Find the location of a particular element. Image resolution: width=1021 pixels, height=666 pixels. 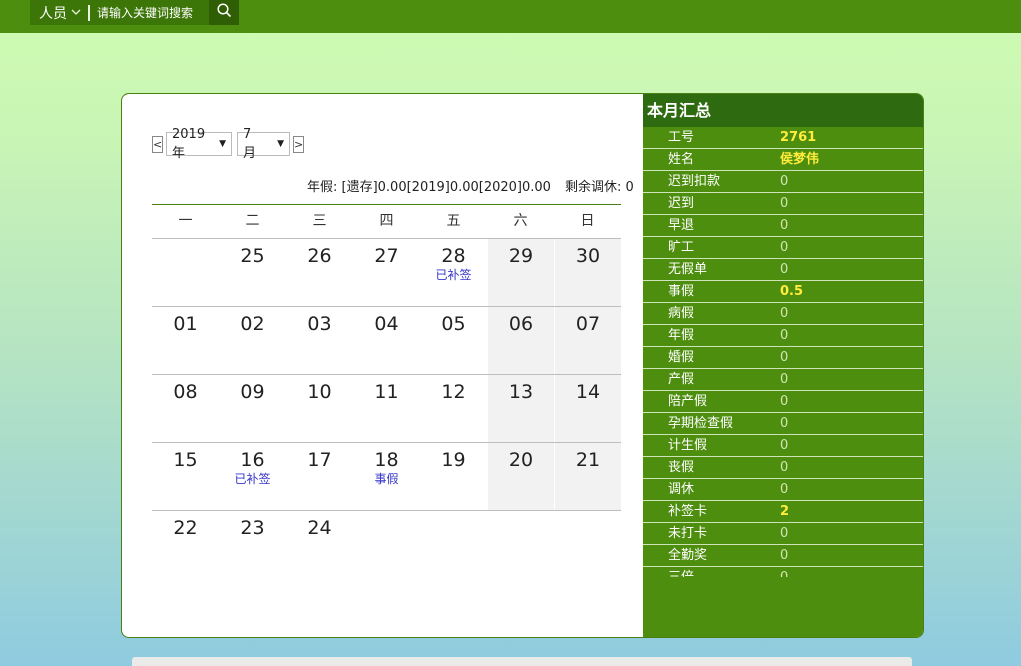

weekday-label: 一 is located at coordinates (185, 221).